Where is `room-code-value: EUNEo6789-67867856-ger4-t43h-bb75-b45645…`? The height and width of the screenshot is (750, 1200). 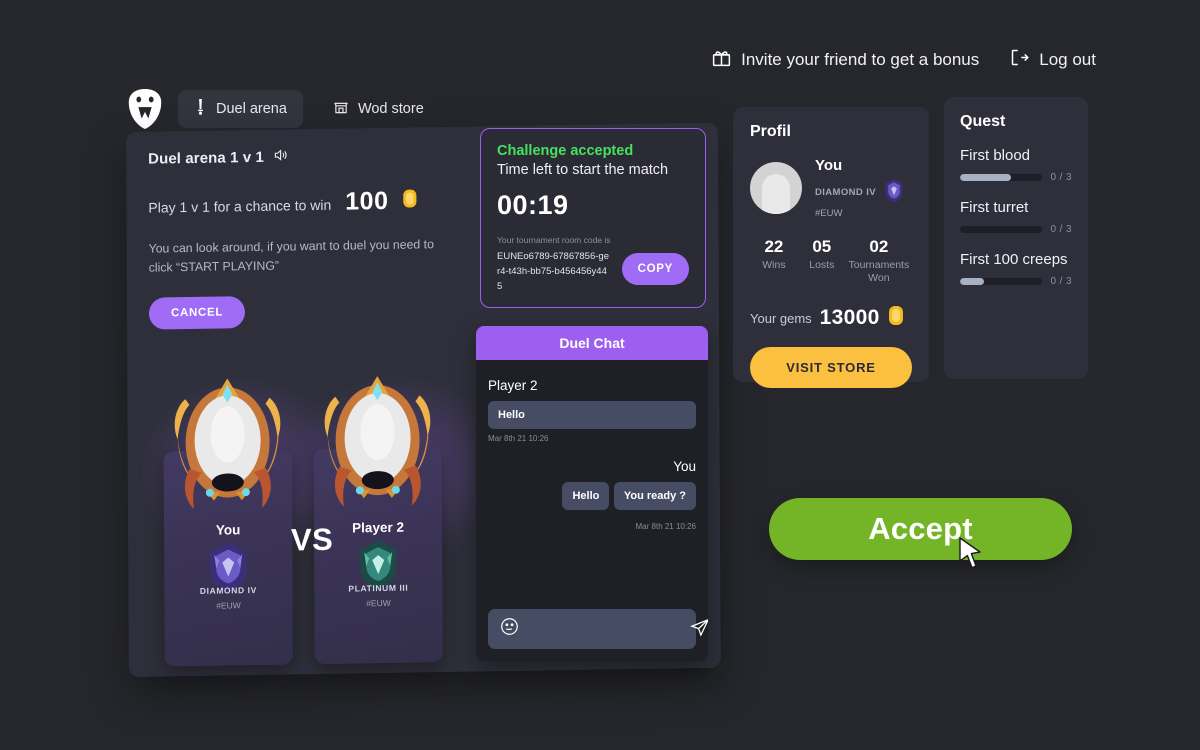 room-code-value: EUNEo6789-67867856-ger4-t43h-bb75-b45645… is located at coordinates (553, 271).